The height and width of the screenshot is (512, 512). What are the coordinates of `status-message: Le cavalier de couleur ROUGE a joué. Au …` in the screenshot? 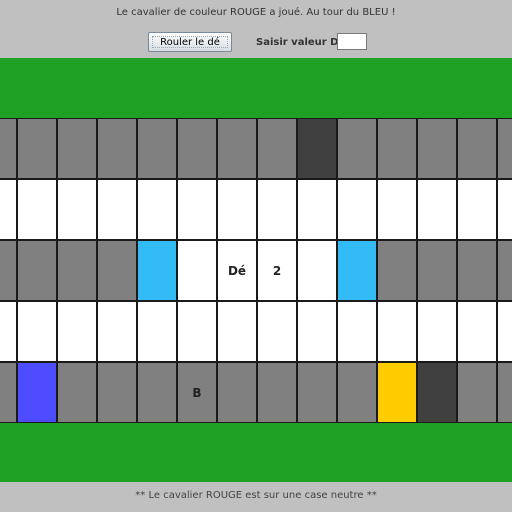 It's located at (256, 12).